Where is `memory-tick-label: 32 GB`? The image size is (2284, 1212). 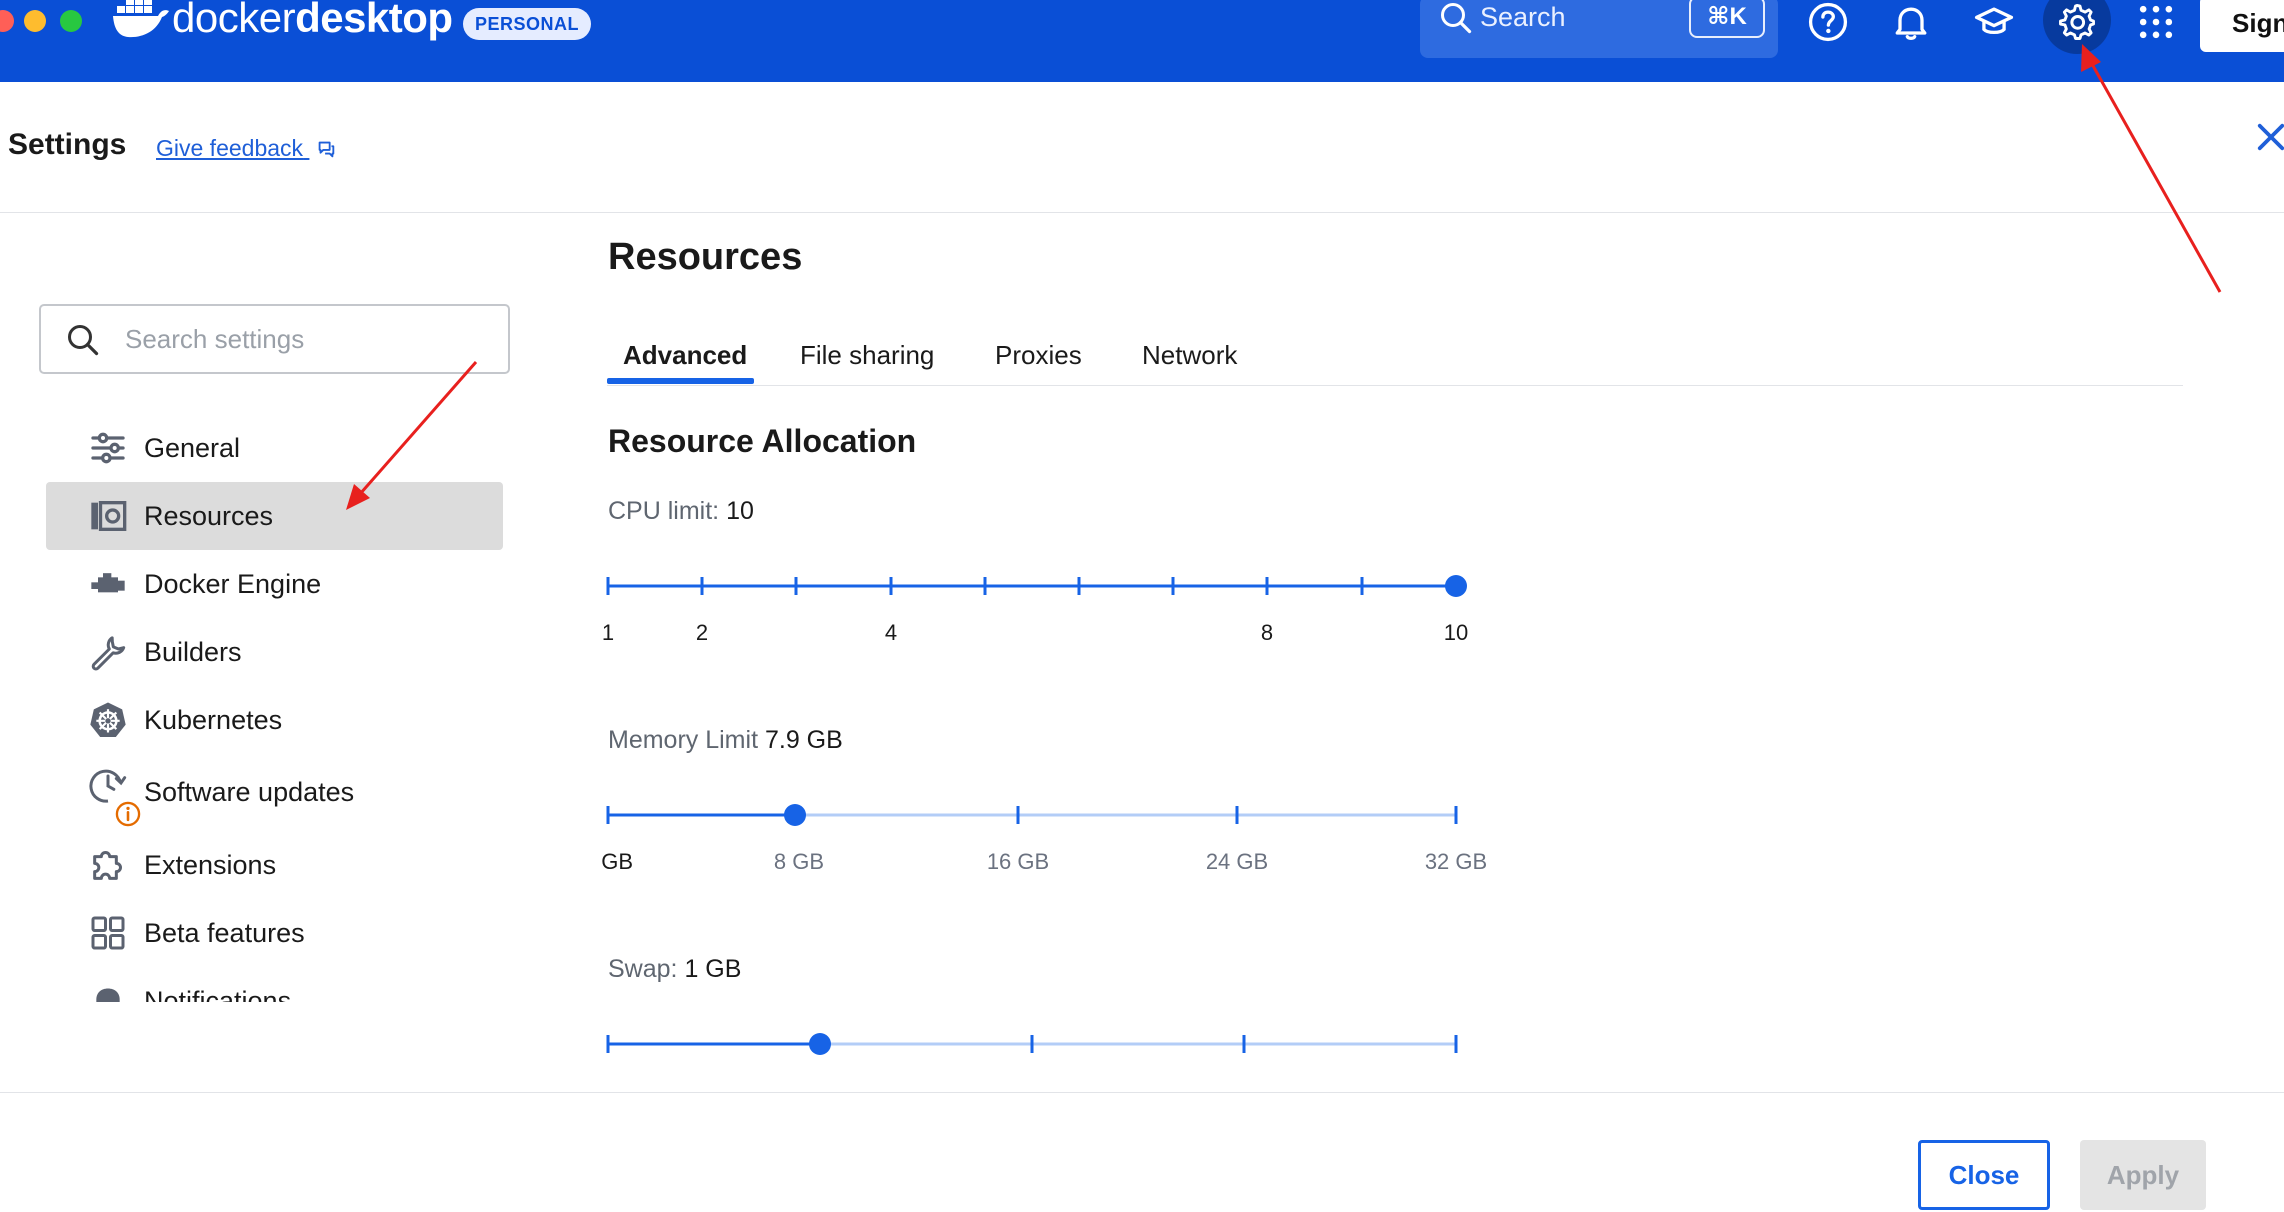
memory-tick-label: 32 GB is located at coordinates (1456, 861).